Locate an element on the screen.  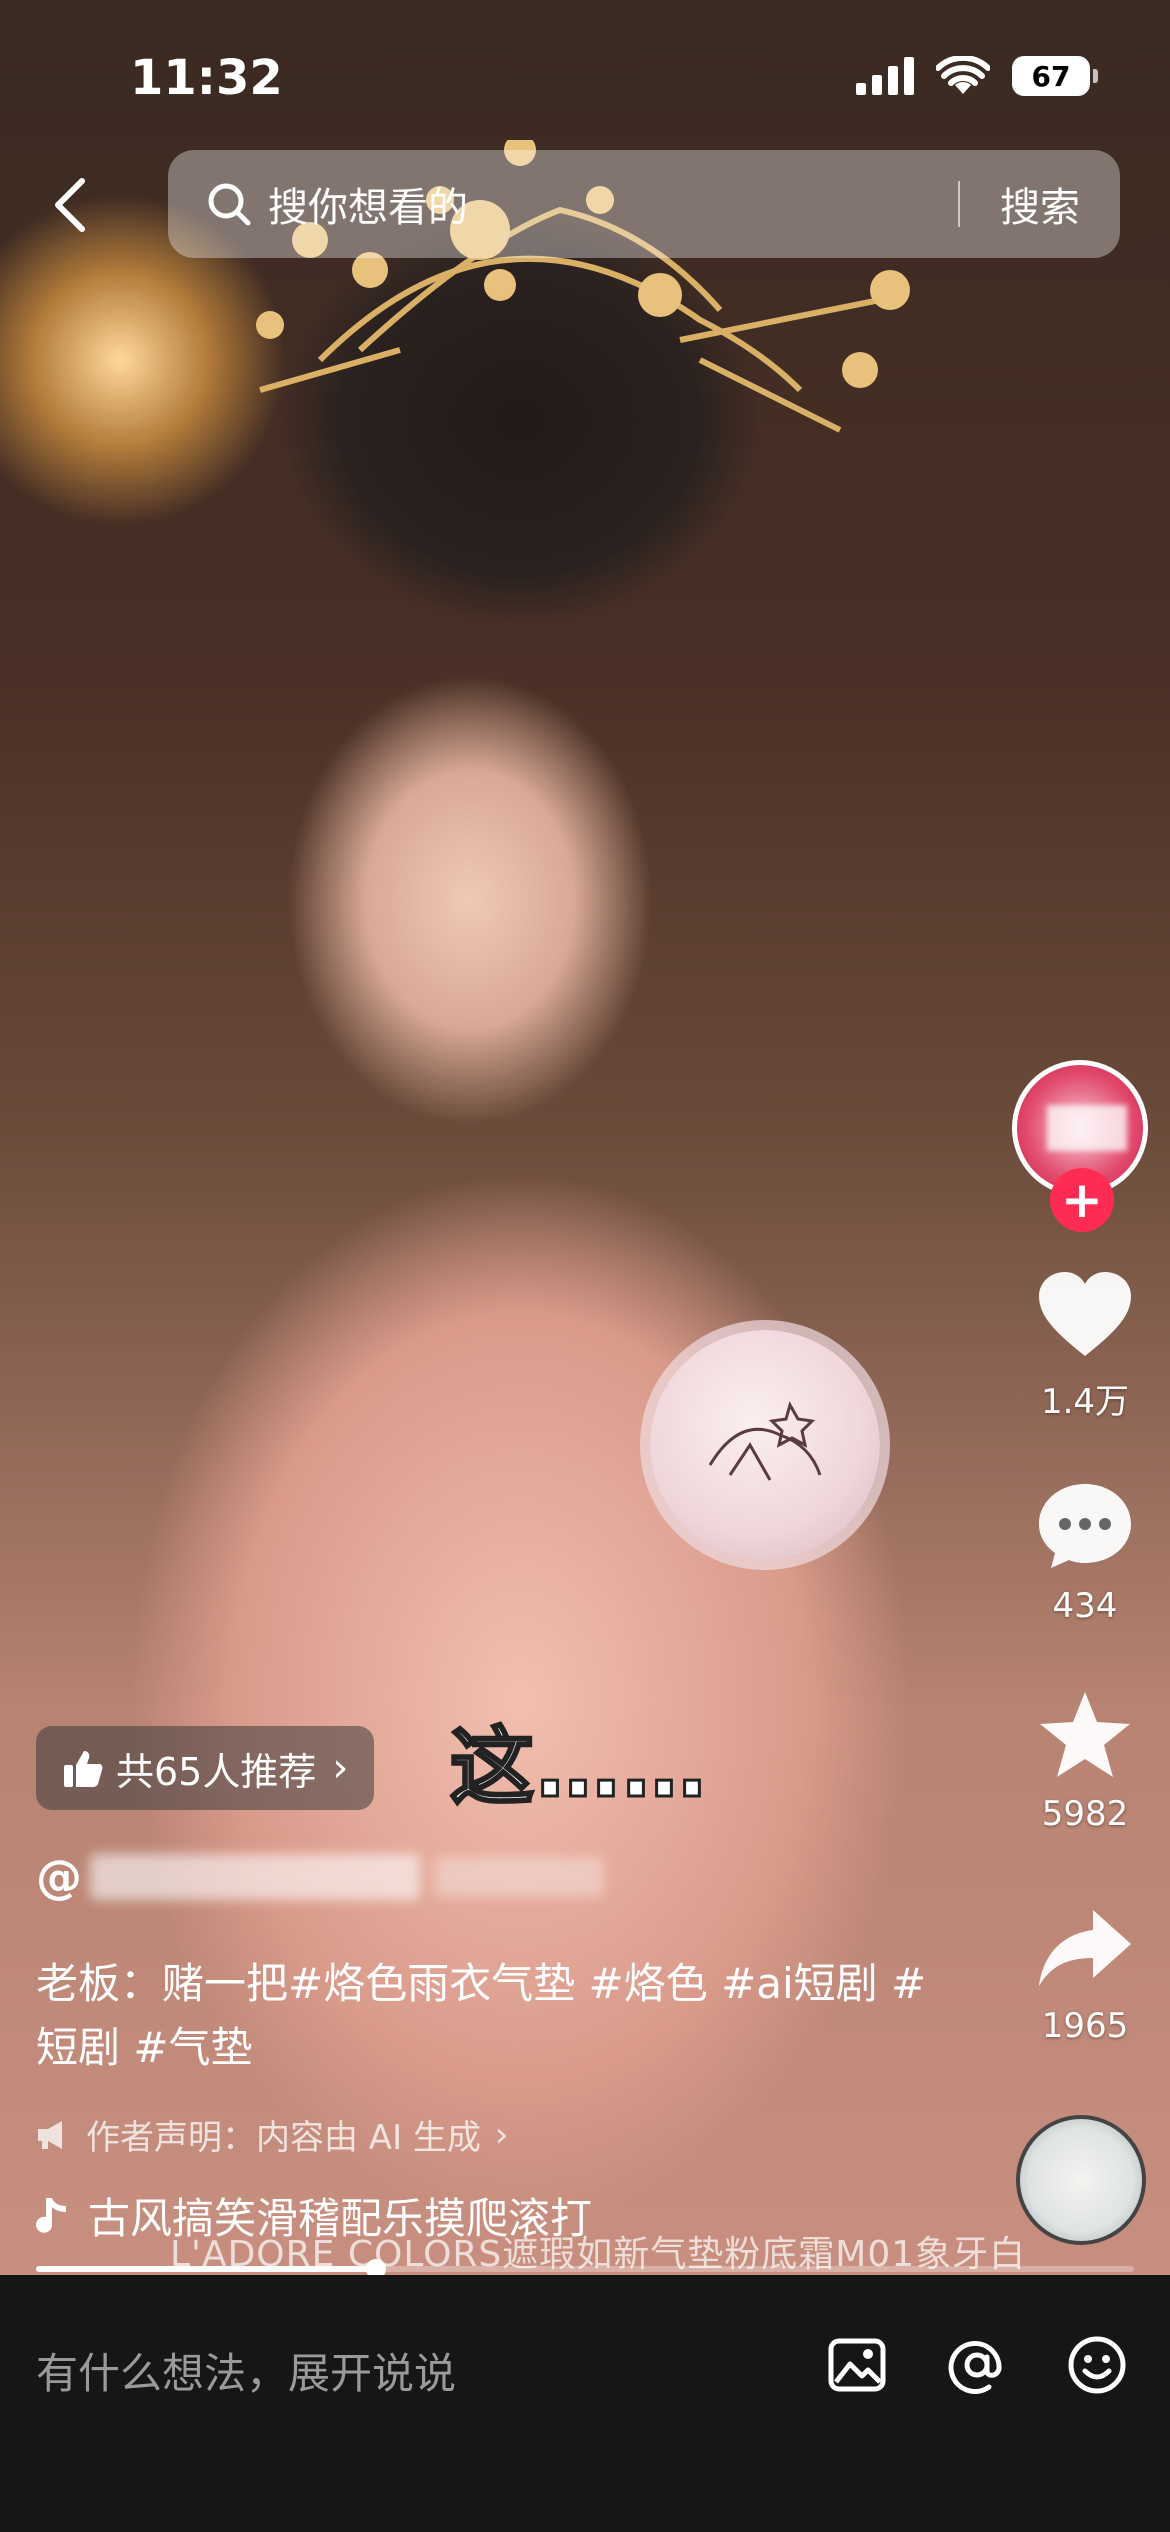
author-declaration: 作者声明：内容由 AI 生成 › is located at coordinates (272, 2134).